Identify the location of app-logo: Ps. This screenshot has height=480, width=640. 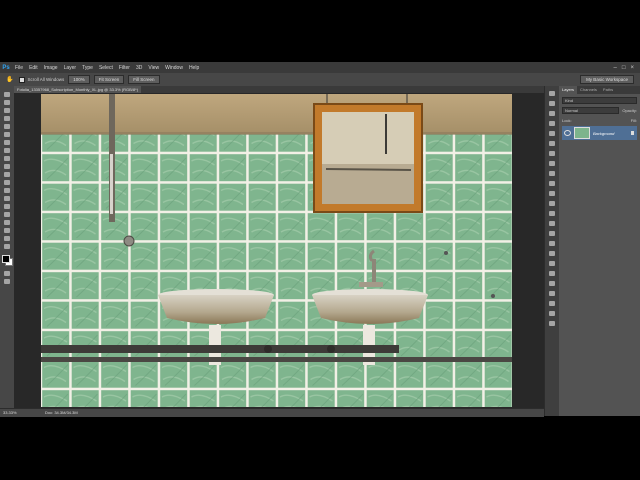
(6, 67).